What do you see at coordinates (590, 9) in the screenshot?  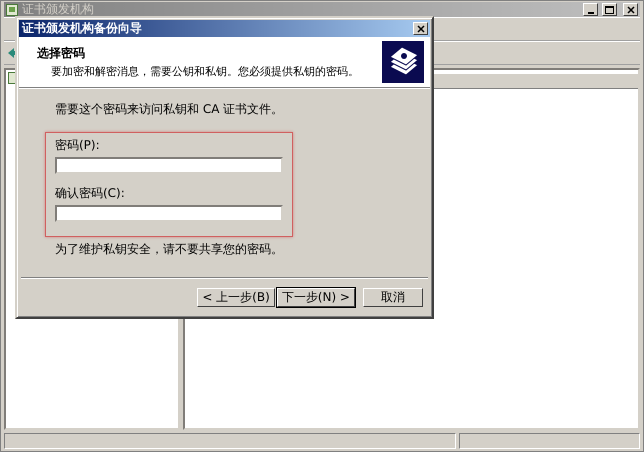 I see `minimize-button` at bounding box center [590, 9].